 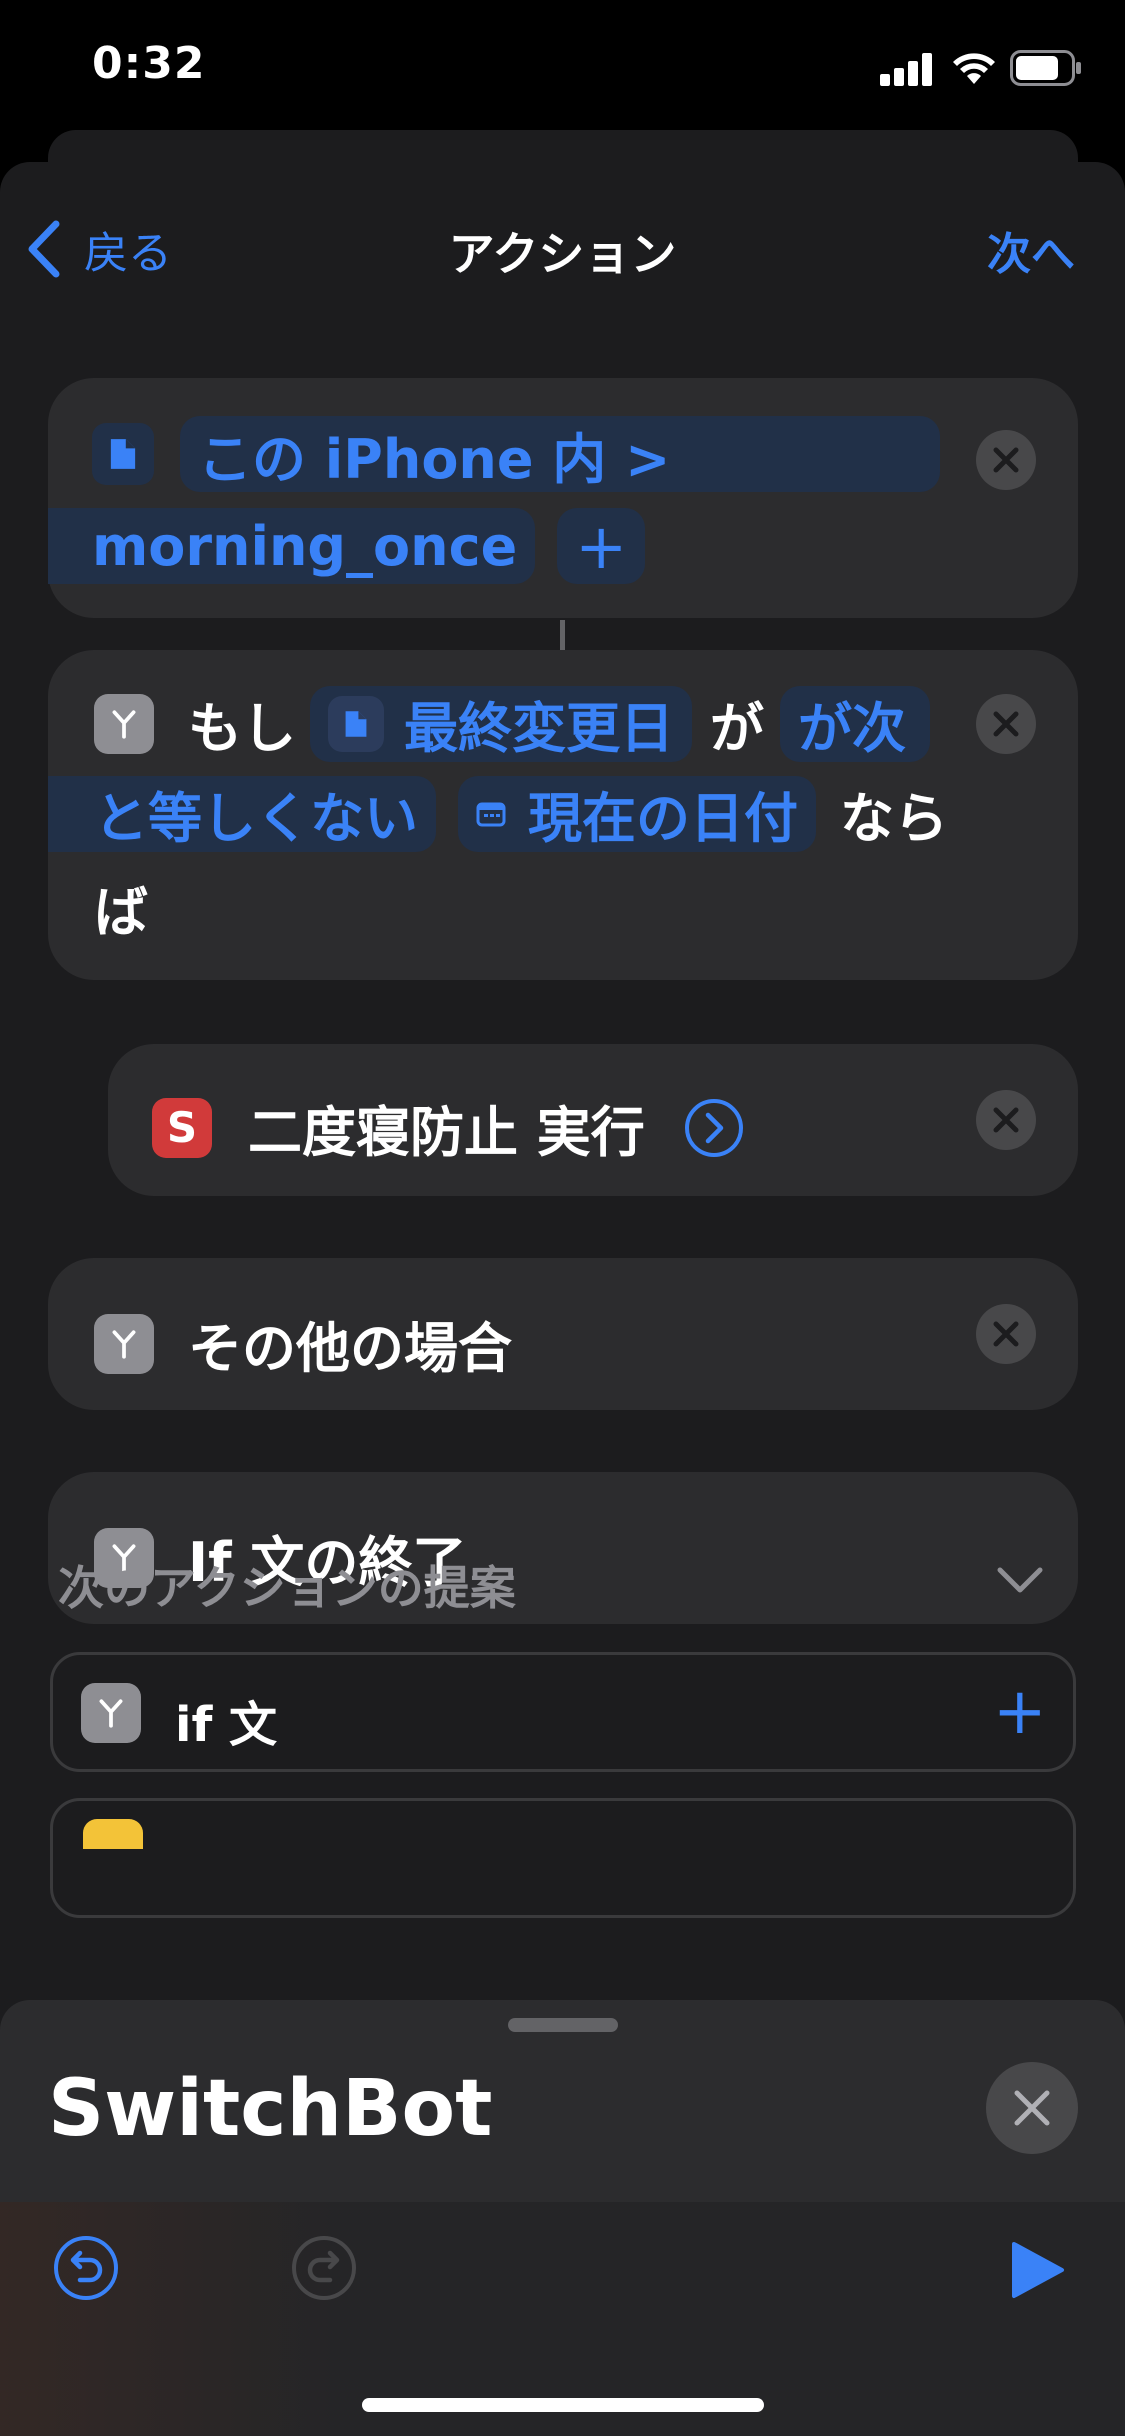 I want to click on if-suffix-continued: ば, so click(x=121, y=912).